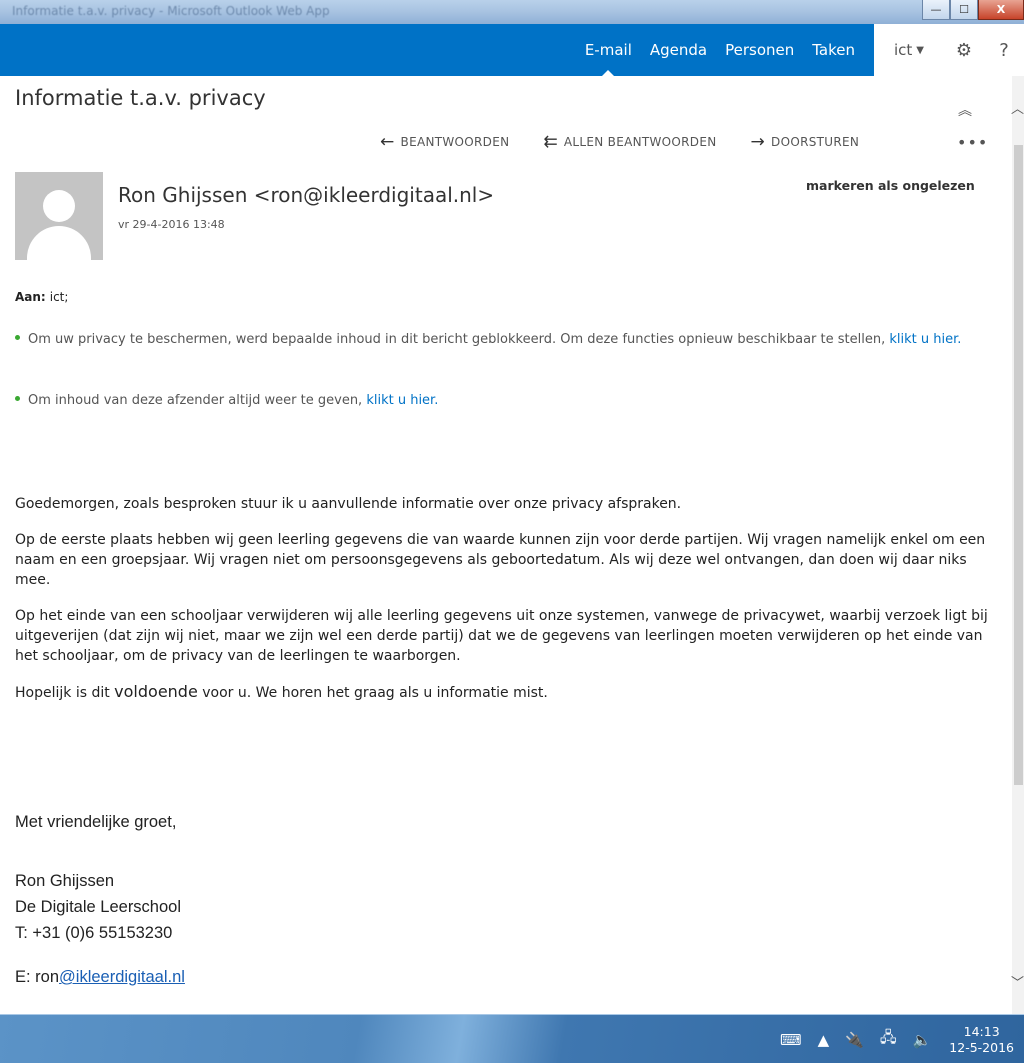 This screenshot has height=1064, width=1024. I want to click on signature-email: E: ron@ikleerdigitaal.nl, so click(100, 977).